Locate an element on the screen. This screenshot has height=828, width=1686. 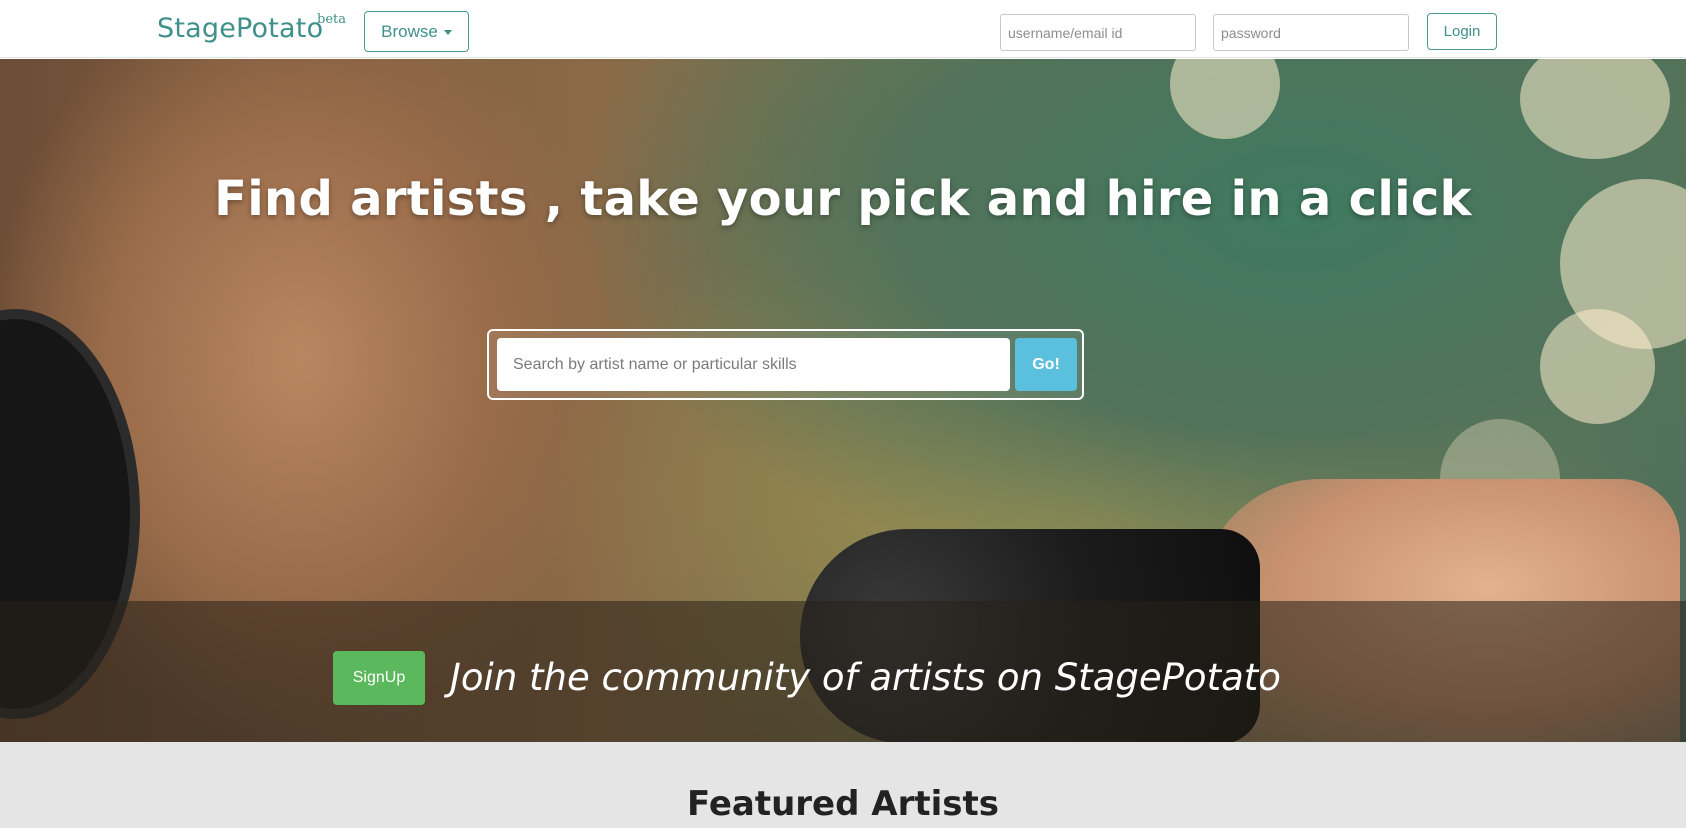
artist-search-input is located at coordinates (753, 364).